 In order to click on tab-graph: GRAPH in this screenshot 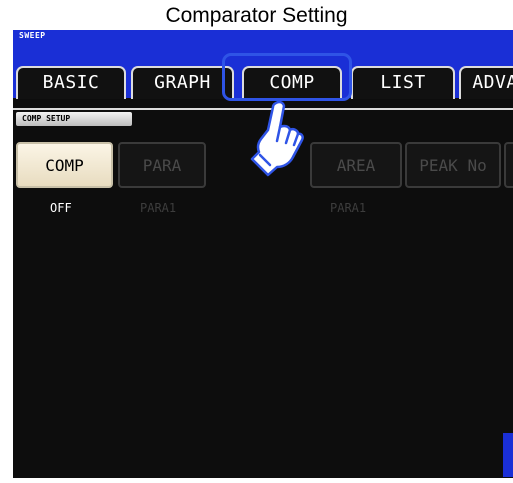, I will do `click(182, 82)`.